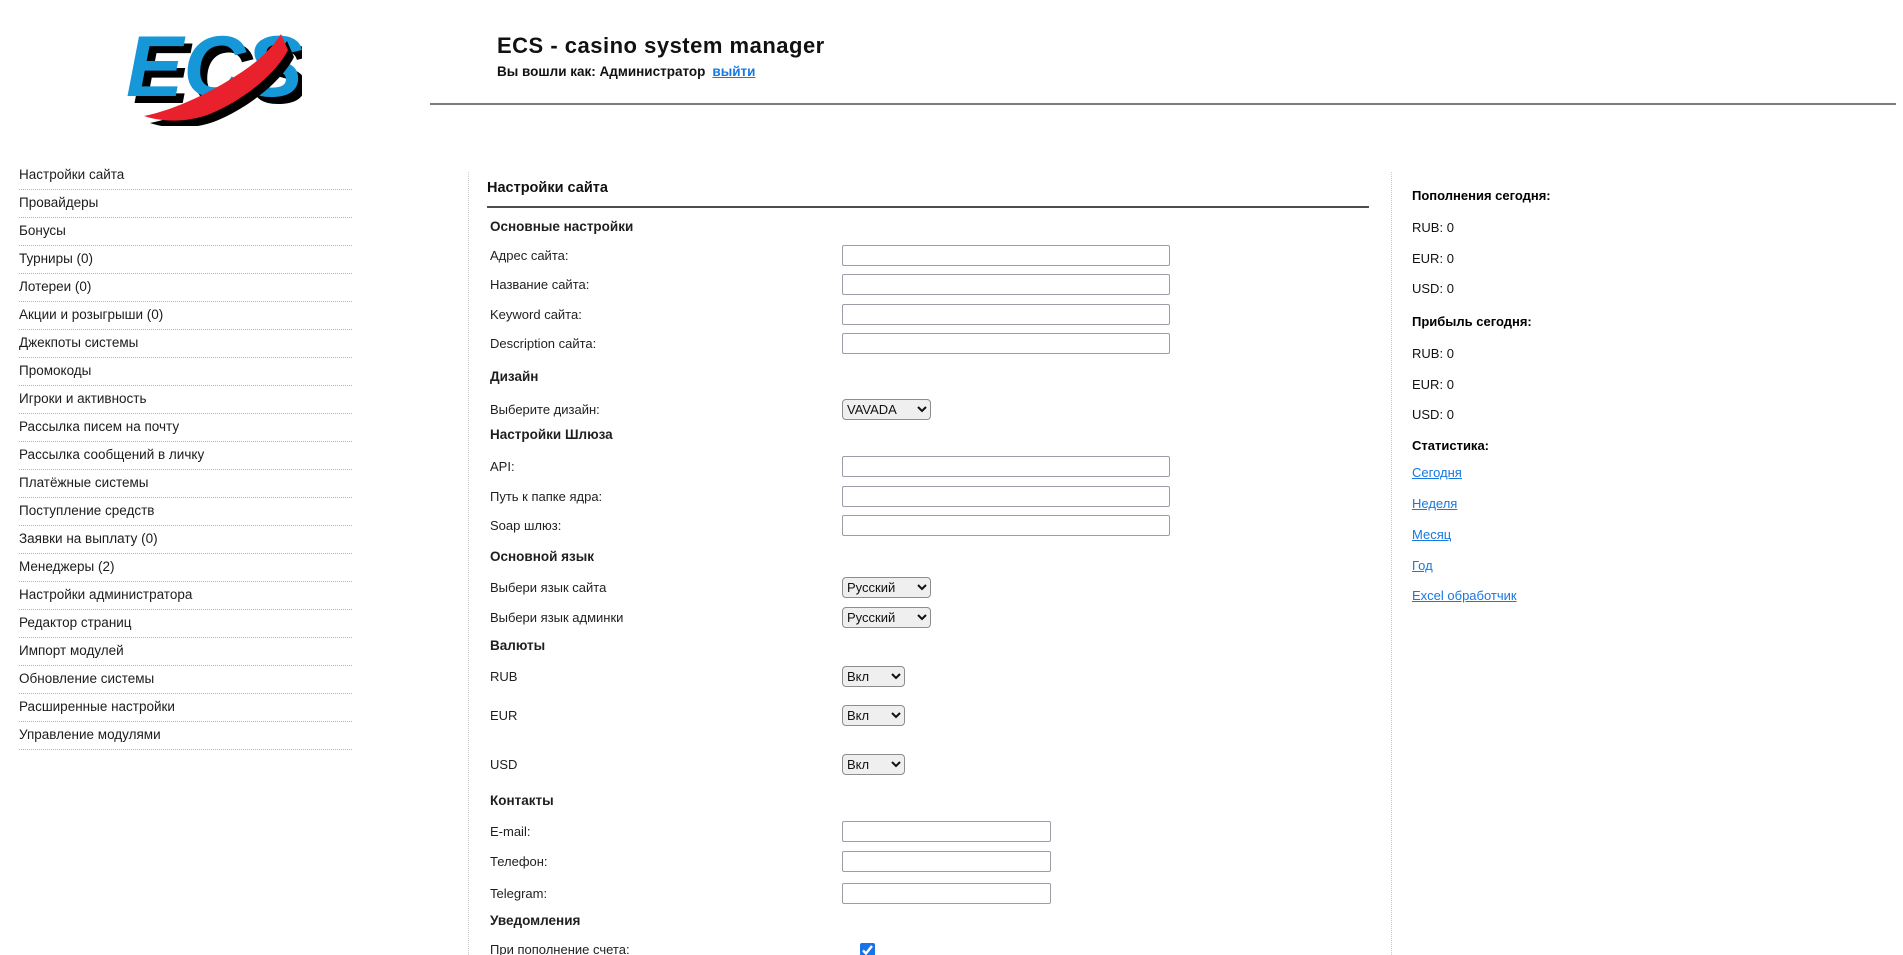 This screenshot has height=955, width=1903. What do you see at coordinates (185, 260) in the screenshot?
I see `sidebar-item-tournaments: Турниры (0)` at bounding box center [185, 260].